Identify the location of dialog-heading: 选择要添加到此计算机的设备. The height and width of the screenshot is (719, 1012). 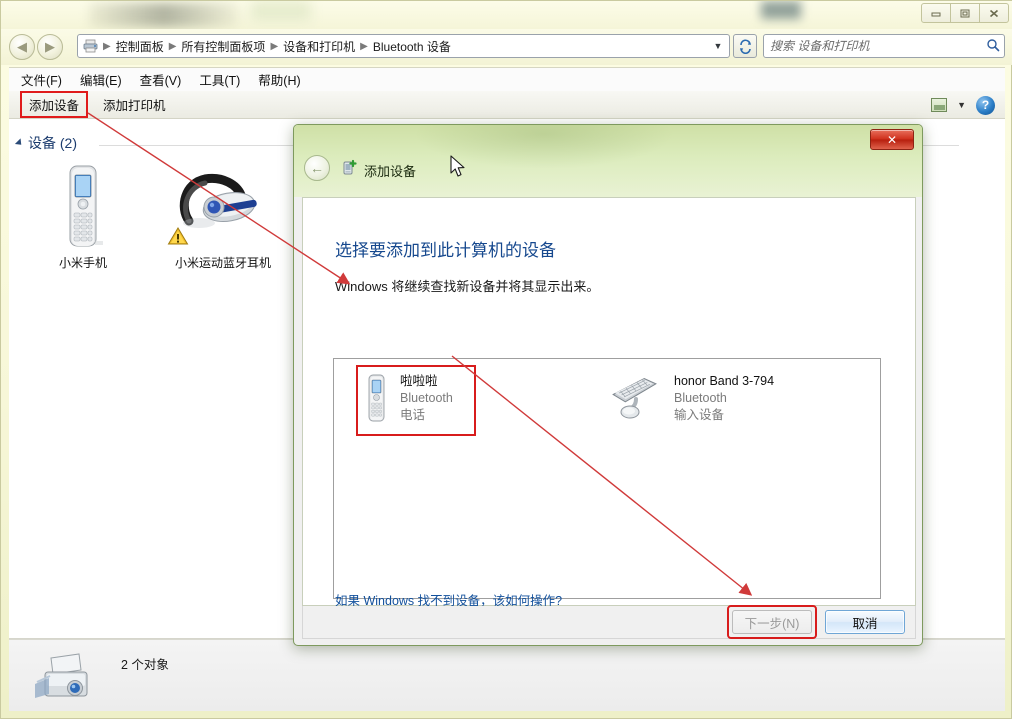
(445, 250).